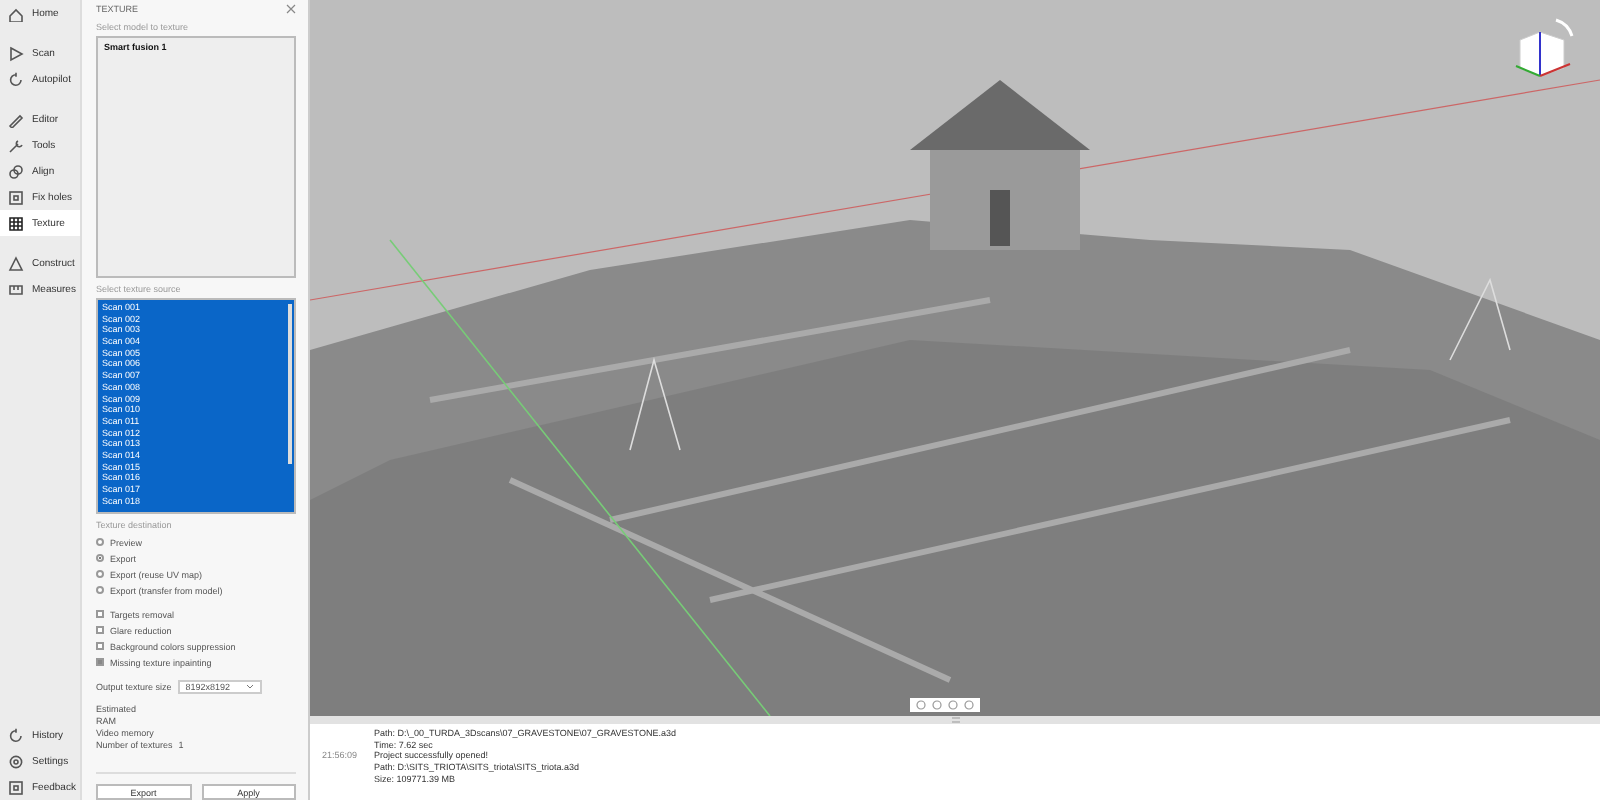 The height and width of the screenshot is (800, 1600). I want to click on texture-grid-icon, so click(16, 223).